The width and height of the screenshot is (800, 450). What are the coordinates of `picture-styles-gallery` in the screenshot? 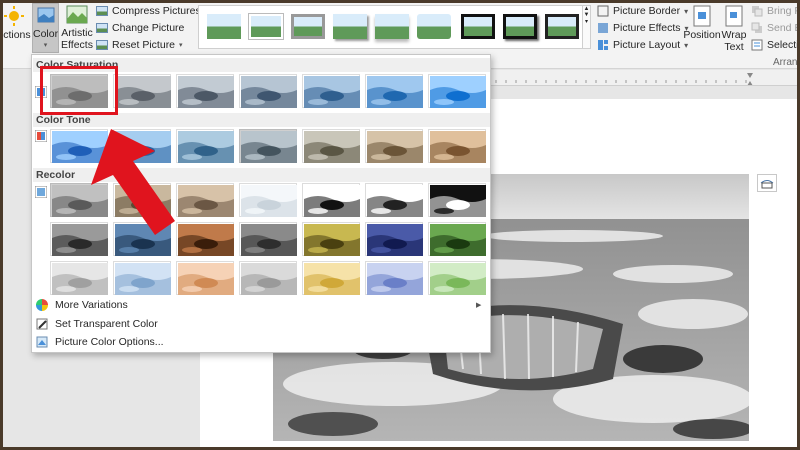 It's located at (390, 27).